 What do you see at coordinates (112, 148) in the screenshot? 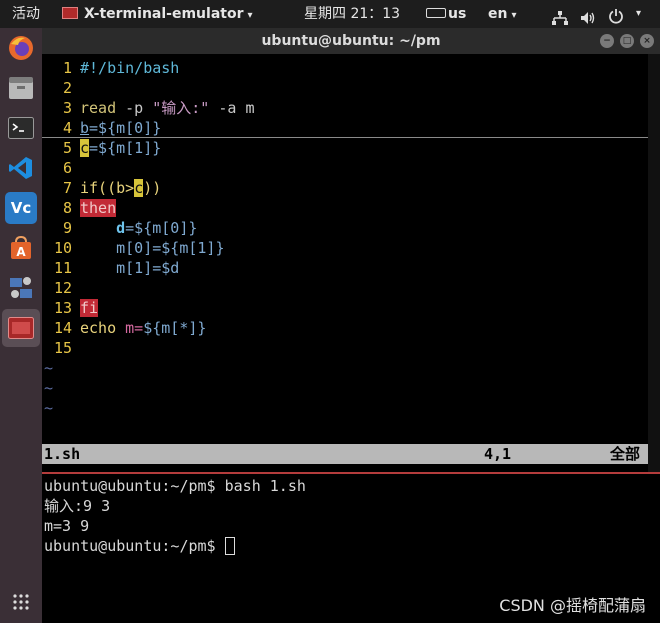
I see `code-line: 5 c=${m[1]}` at bounding box center [112, 148].